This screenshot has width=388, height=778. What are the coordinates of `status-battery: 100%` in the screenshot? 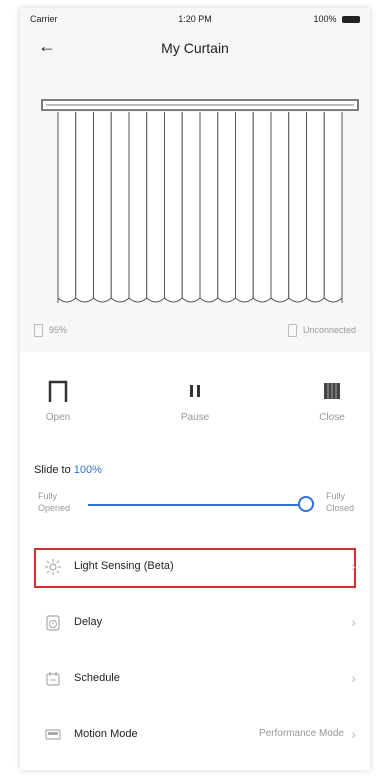 It's located at (336, 19).